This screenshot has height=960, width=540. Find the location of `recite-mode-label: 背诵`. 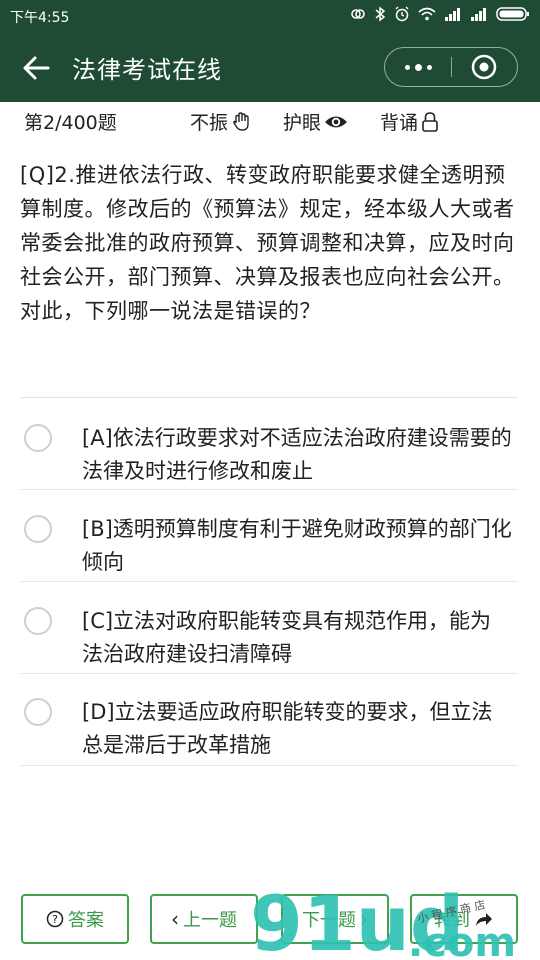

recite-mode-label: 背诵 is located at coordinates (399, 123).